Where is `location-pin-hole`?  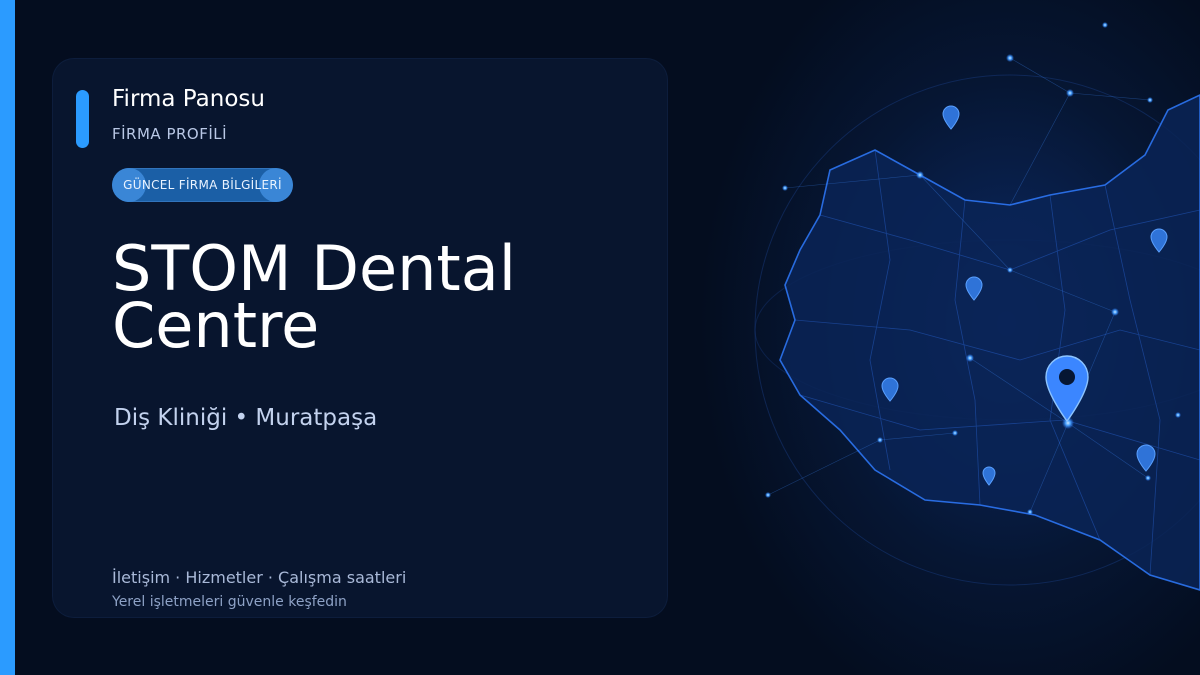
location-pin-hole is located at coordinates (1067, 377).